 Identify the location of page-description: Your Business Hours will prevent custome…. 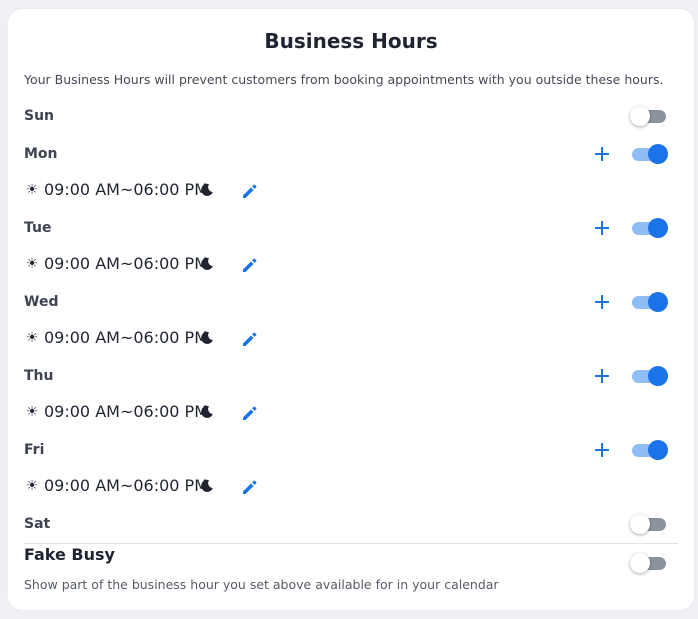
(344, 79).